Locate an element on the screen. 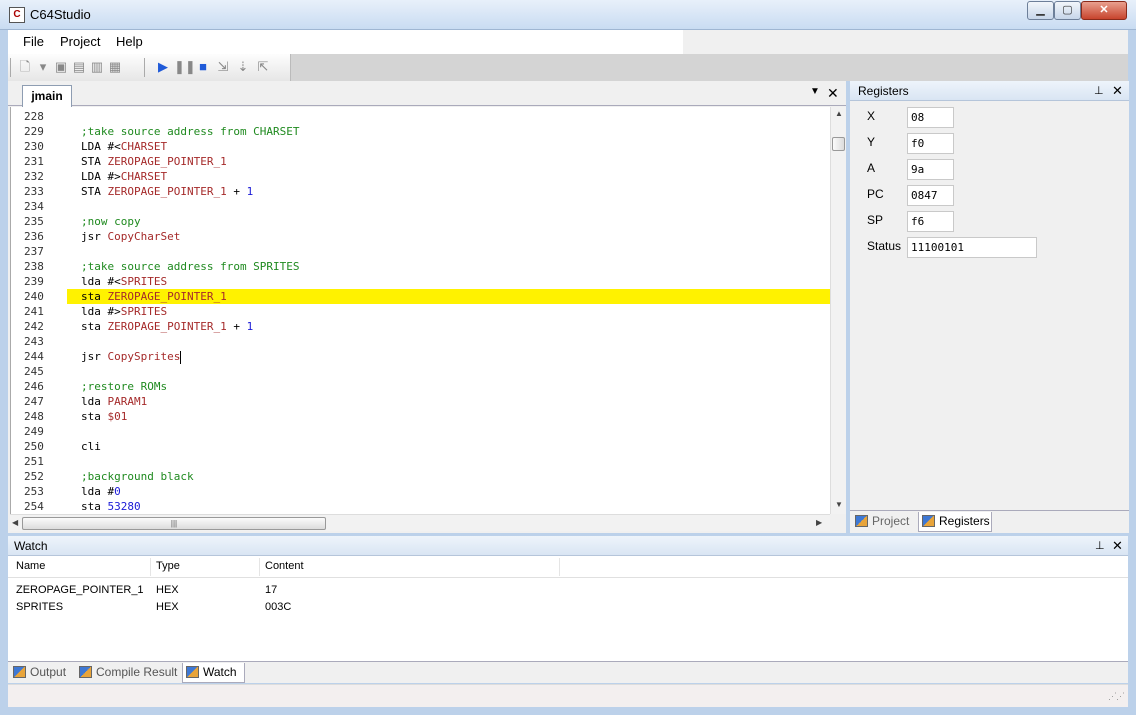 The image size is (1136, 715). code-token: ;take source address from CHARSET is located at coordinates (190, 131).